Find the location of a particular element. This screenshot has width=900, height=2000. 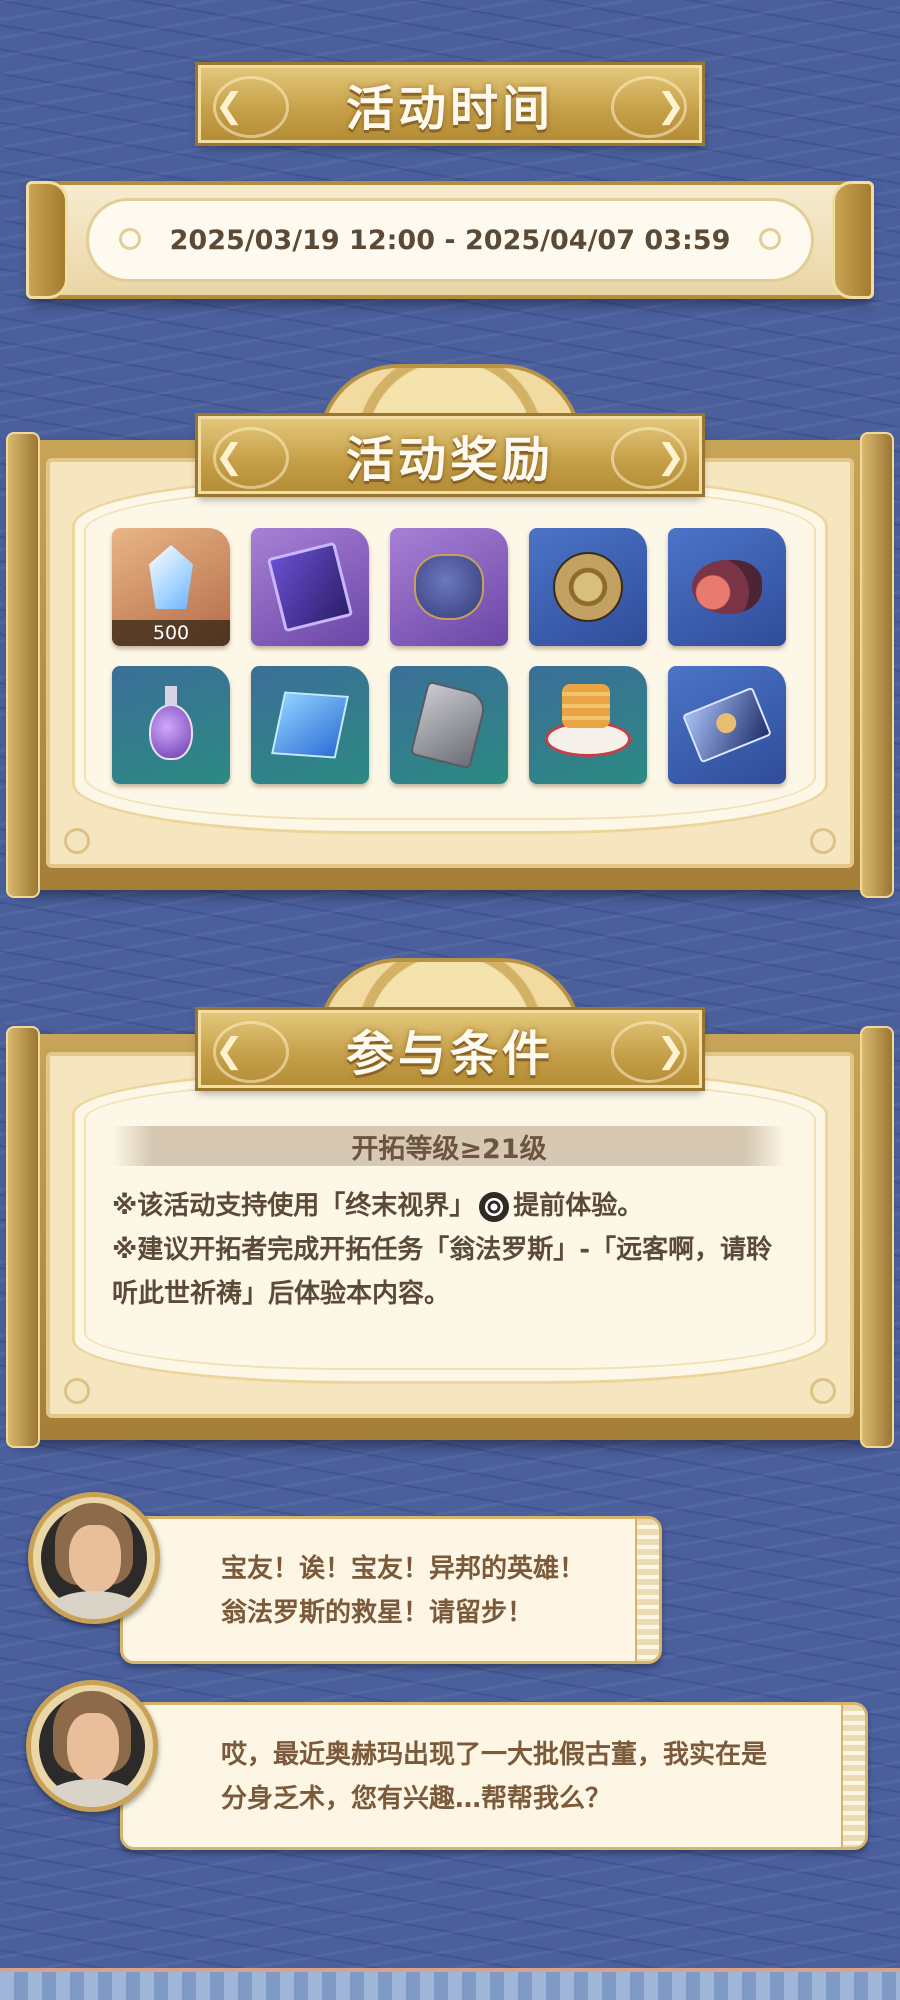

time-title: 活动时间 is located at coordinates (449, 109).